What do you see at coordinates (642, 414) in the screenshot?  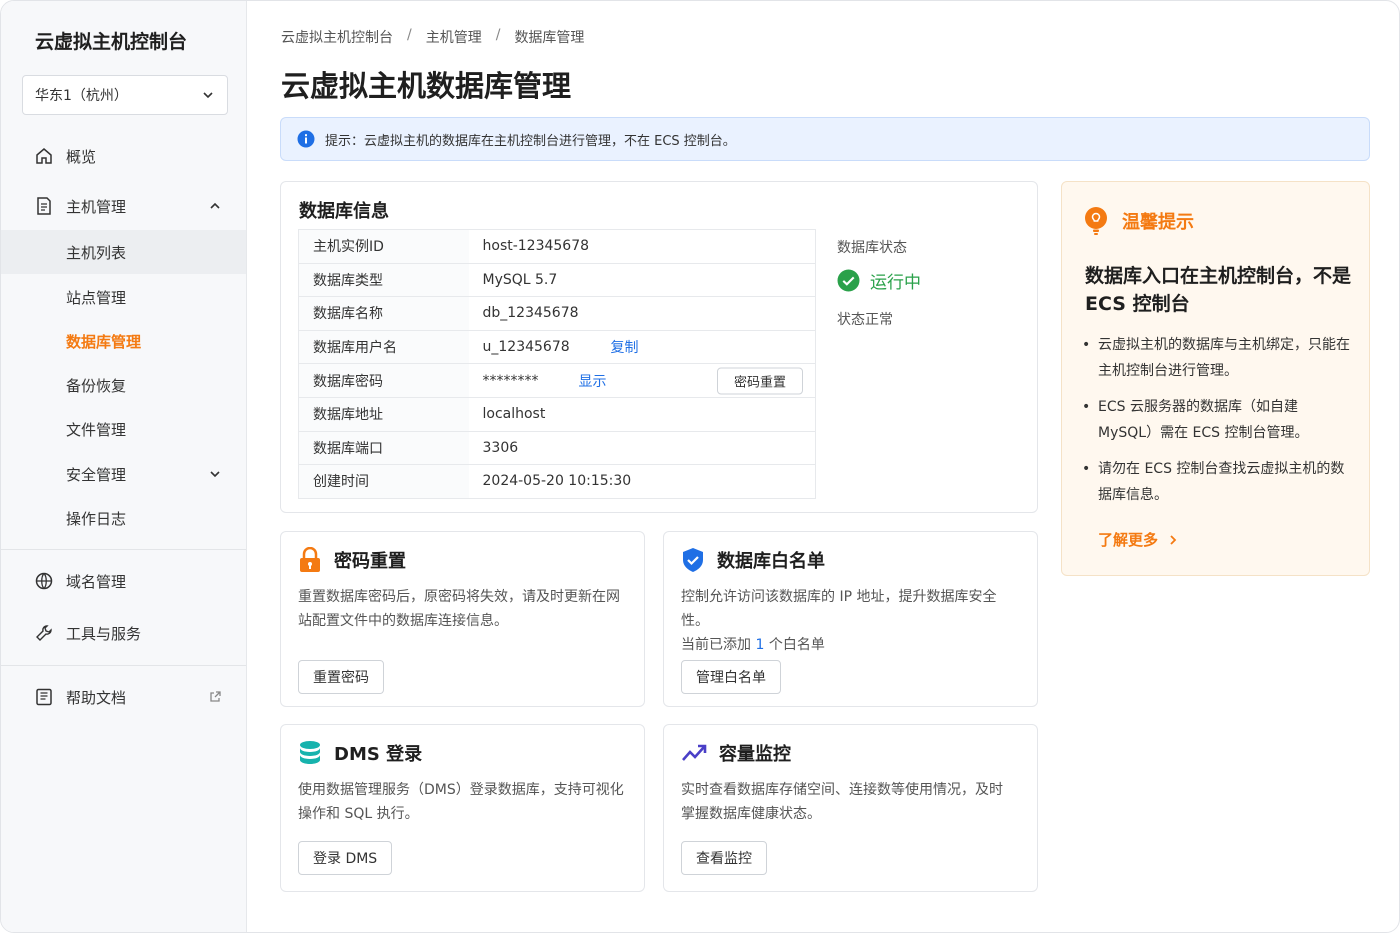 I see `row-value: localhost` at bounding box center [642, 414].